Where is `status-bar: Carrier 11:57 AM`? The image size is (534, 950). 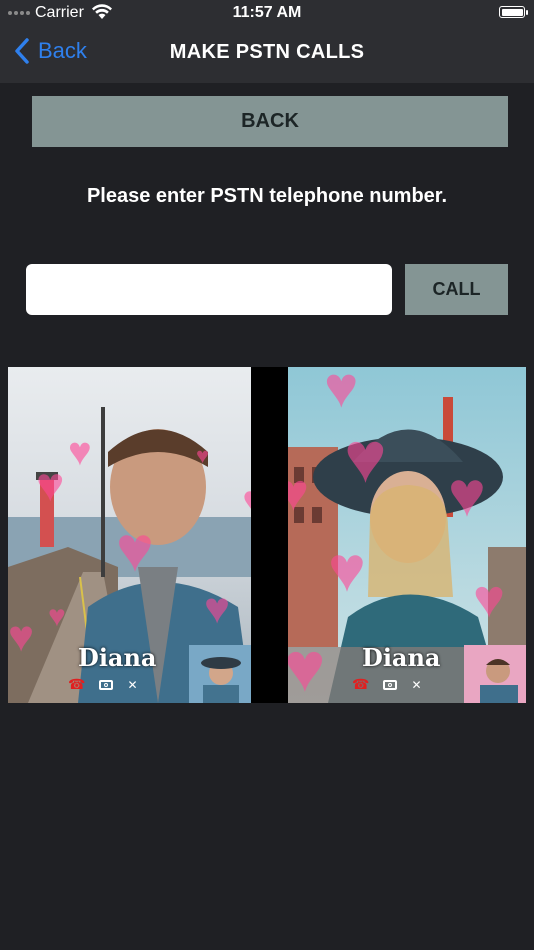 status-bar: Carrier 11:57 AM is located at coordinates (267, 13).